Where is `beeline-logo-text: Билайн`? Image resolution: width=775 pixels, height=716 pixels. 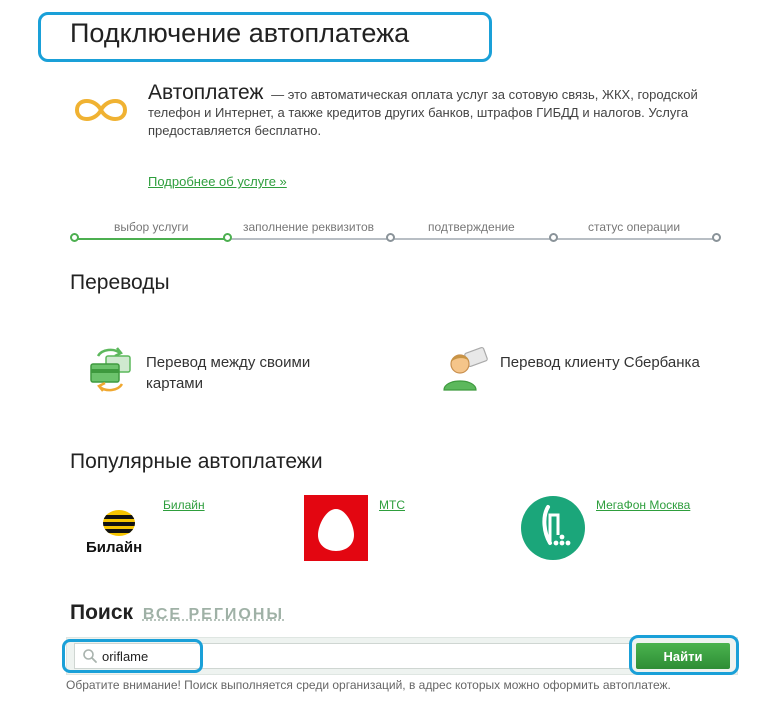 beeline-logo-text: Билайн is located at coordinates (114, 547).